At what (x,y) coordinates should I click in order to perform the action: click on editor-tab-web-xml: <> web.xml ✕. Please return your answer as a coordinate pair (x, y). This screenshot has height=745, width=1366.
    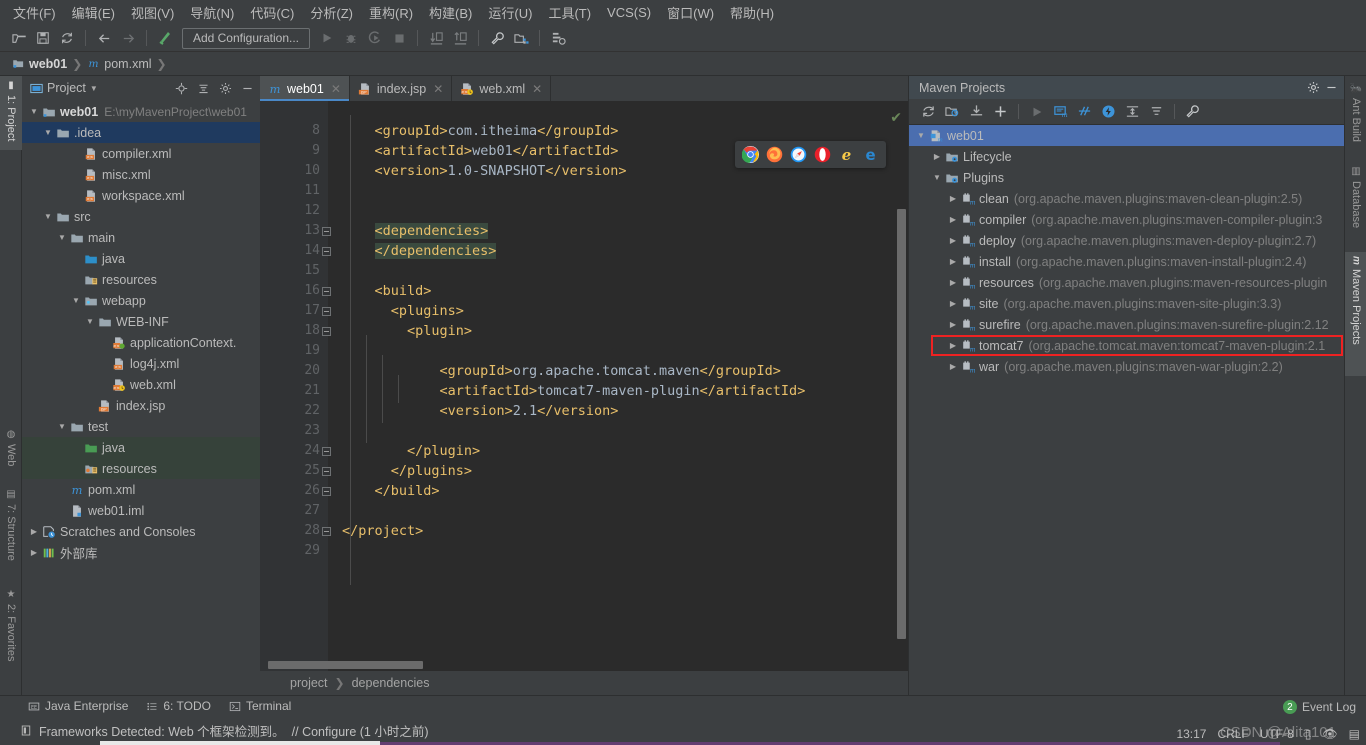
    Looking at the image, I should click on (502, 88).